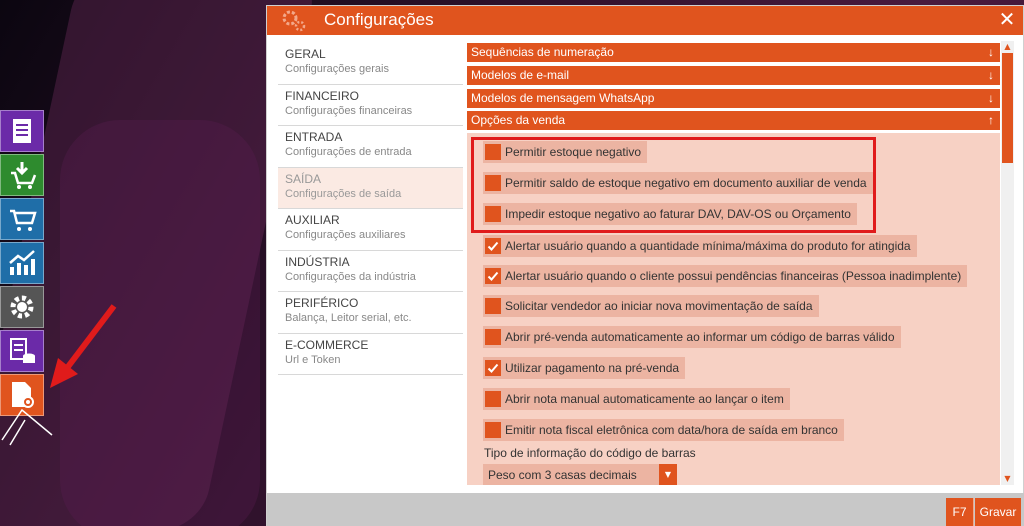  What do you see at coordinates (520, 75) in the screenshot?
I see `section-title: Modelos de e-mail` at bounding box center [520, 75].